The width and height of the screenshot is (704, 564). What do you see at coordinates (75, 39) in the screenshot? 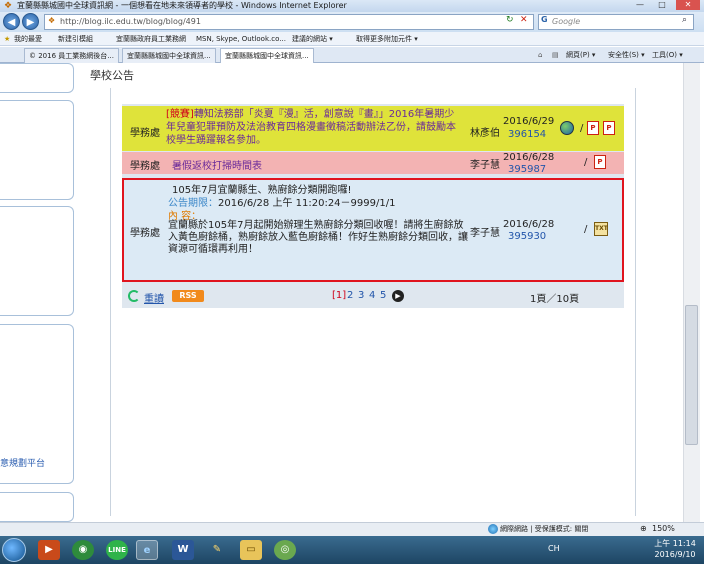
I see `favorite-item: 新建引模組` at bounding box center [75, 39].